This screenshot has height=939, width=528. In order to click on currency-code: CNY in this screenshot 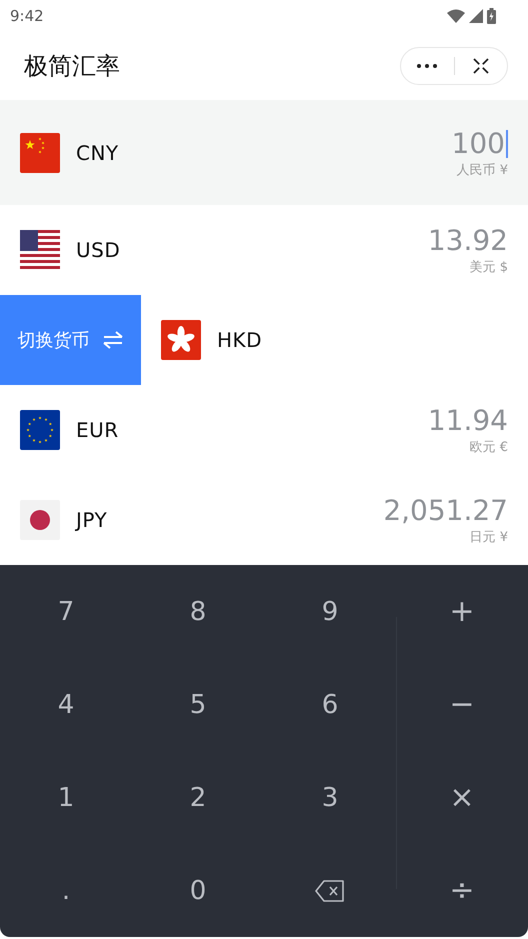, I will do `click(97, 152)`.